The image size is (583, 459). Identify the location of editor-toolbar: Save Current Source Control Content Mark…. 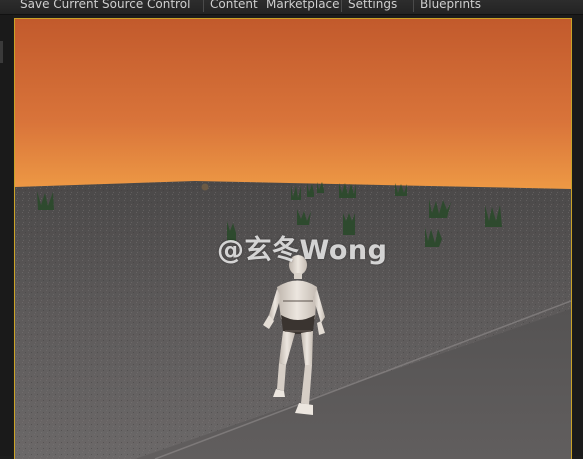
(291, 7).